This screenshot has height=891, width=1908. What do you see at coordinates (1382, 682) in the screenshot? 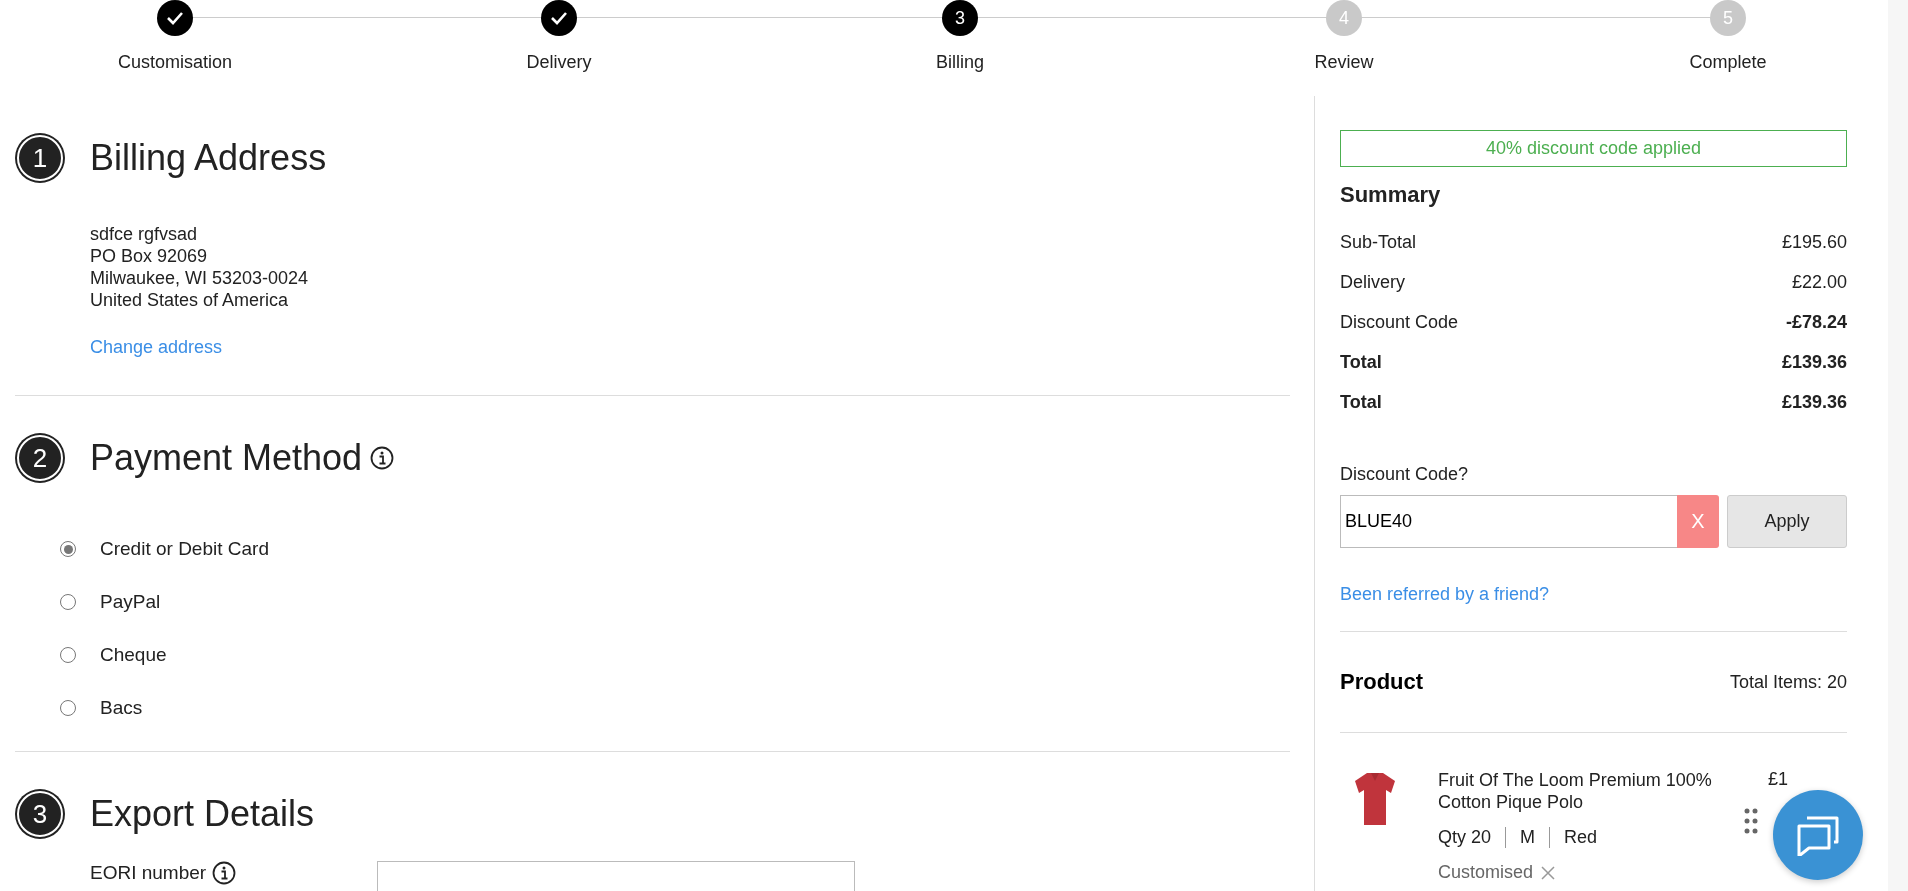
I see `product-heading: Product` at bounding box center [1382, 682].